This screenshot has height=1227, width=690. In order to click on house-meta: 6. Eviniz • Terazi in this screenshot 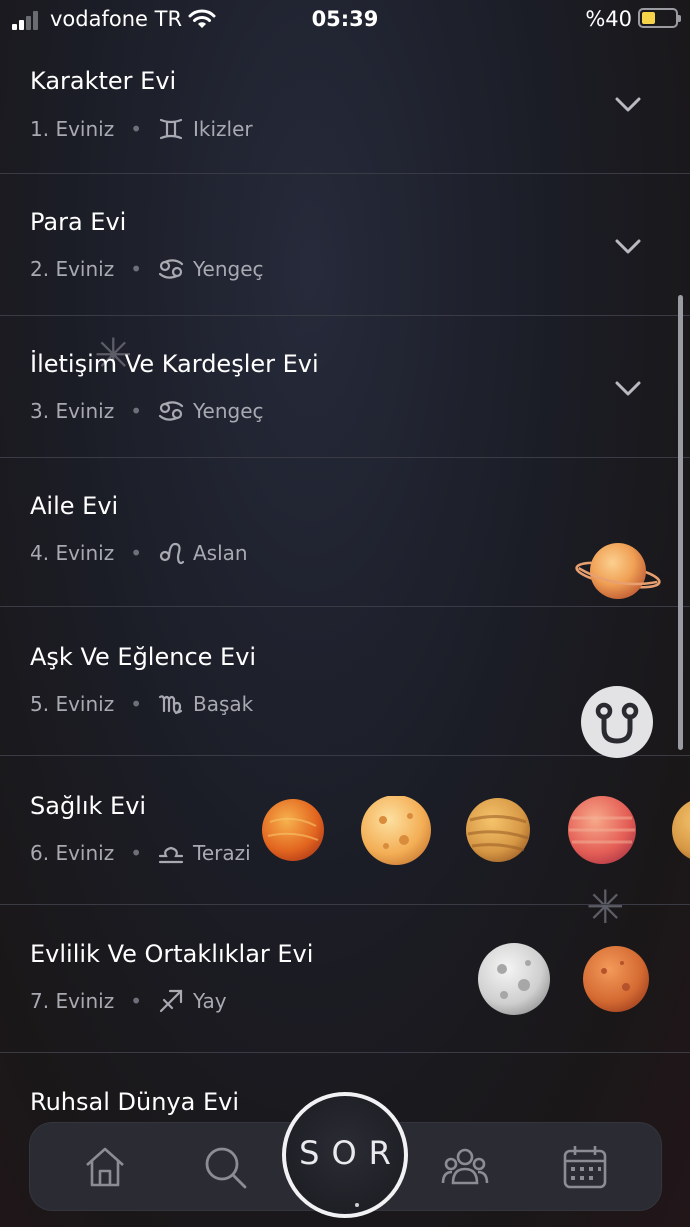, I will do `click(140, 853)`.